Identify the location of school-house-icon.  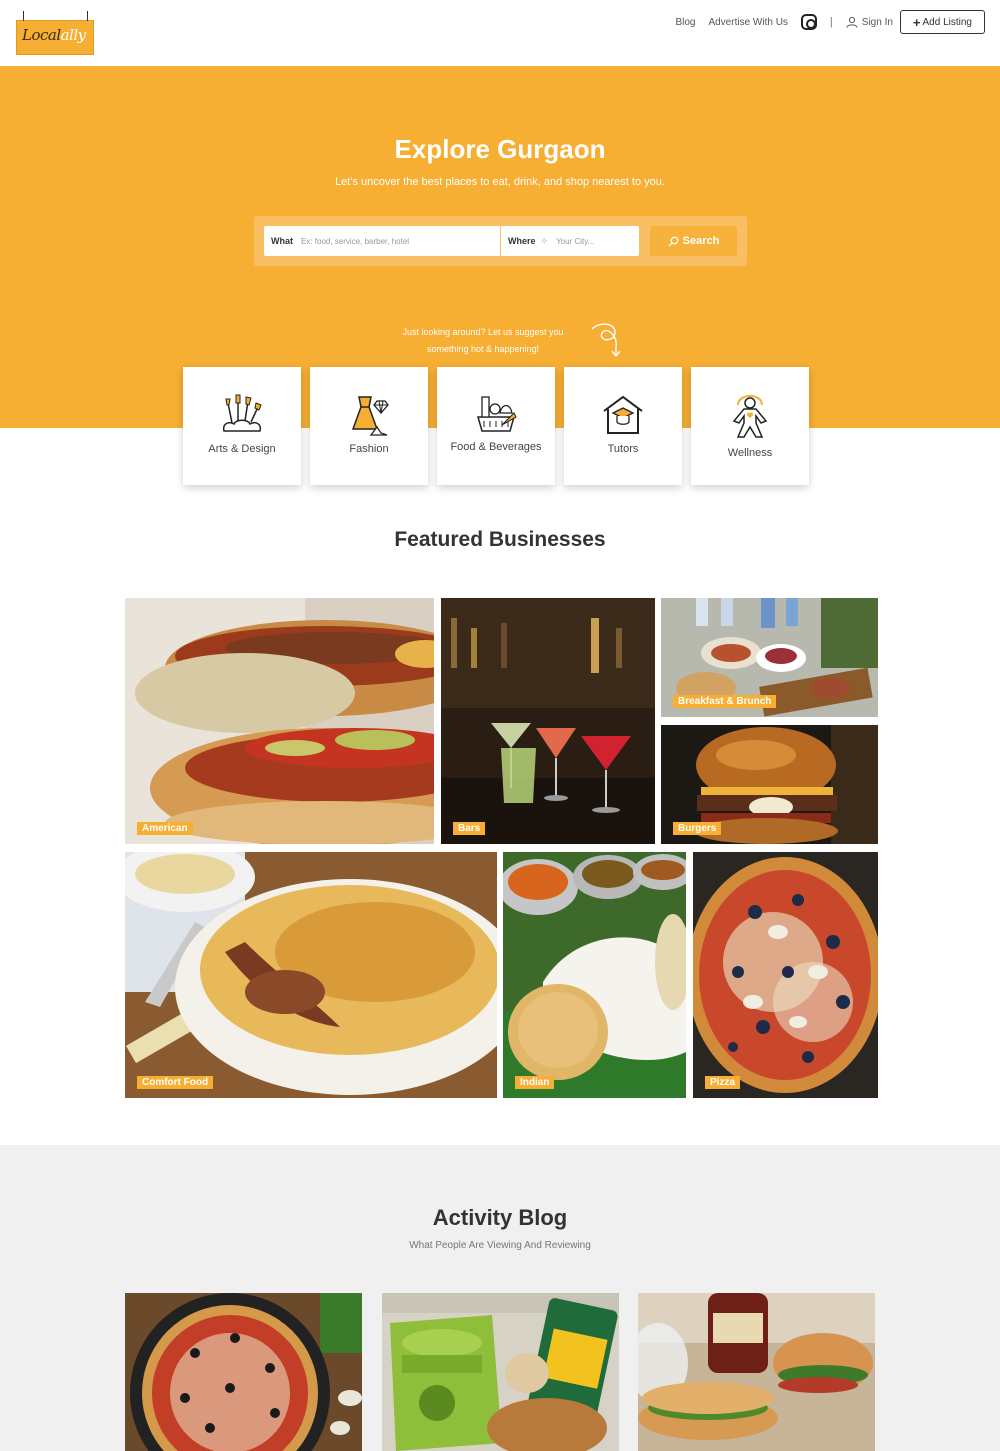
(623, 414).